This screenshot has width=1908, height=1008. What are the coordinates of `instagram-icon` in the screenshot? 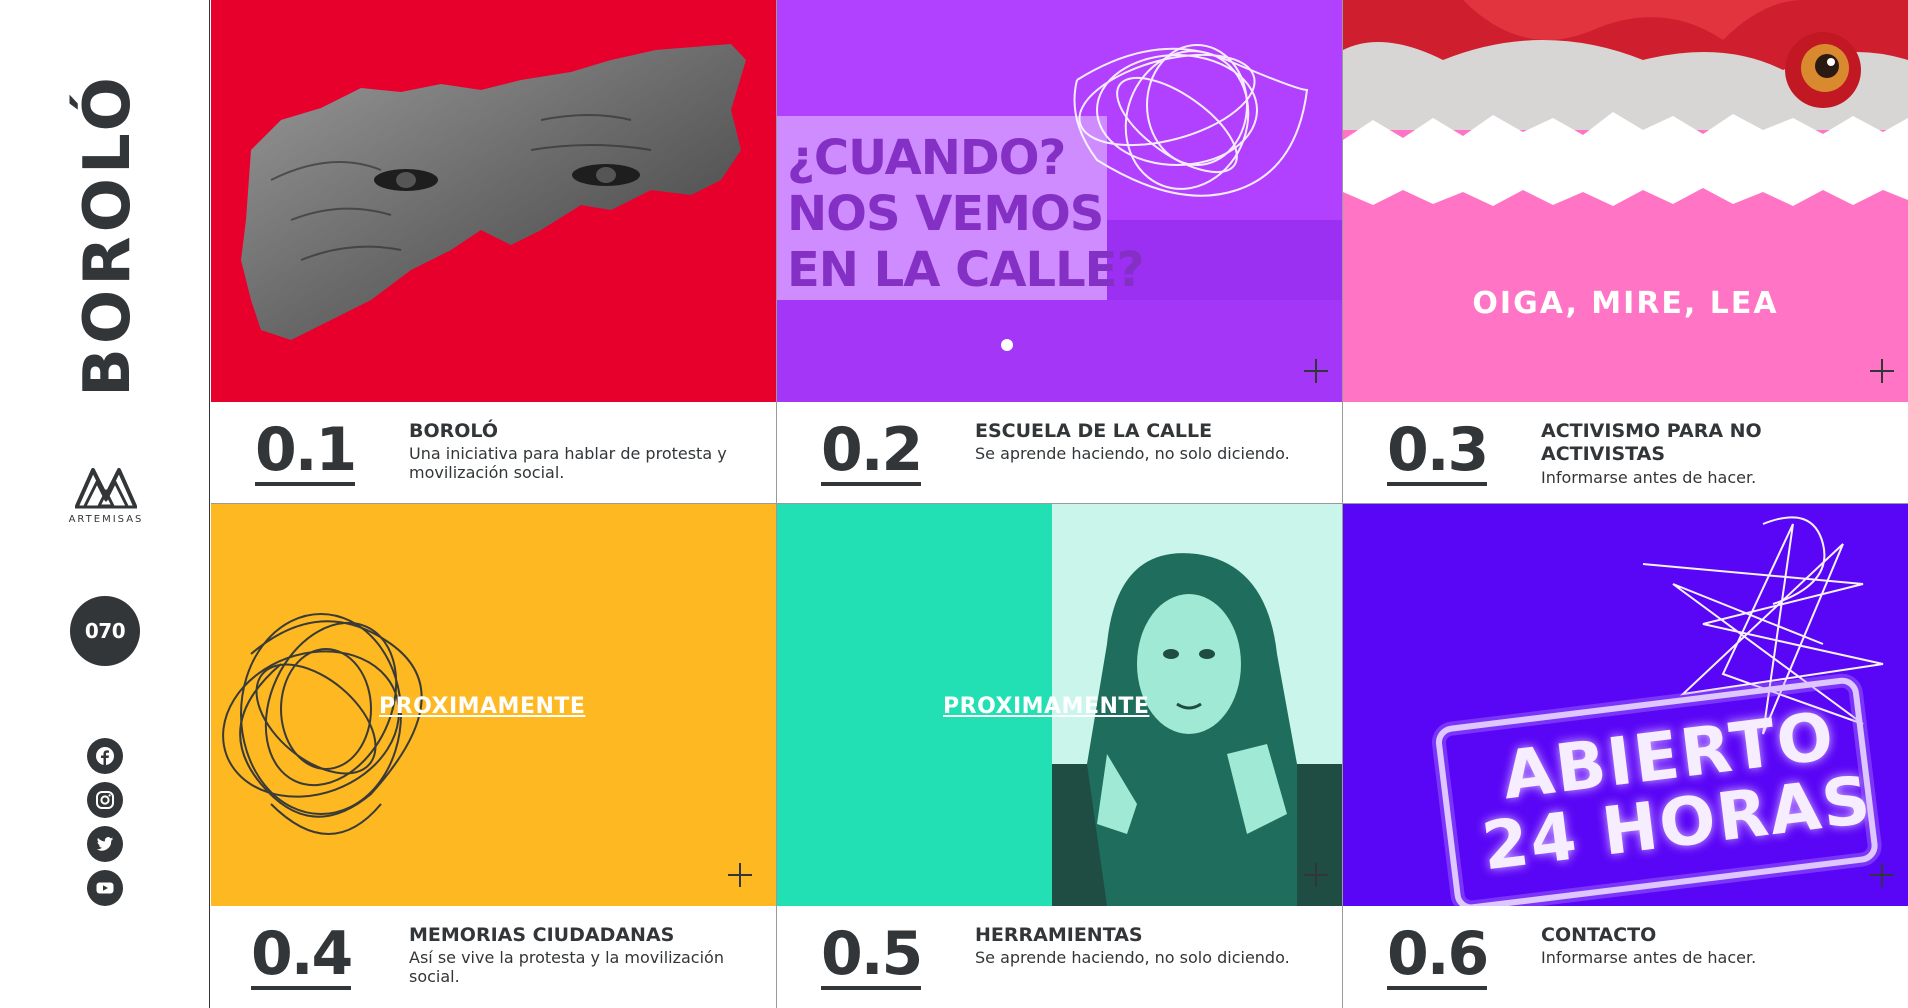 It's located at (105, 800).